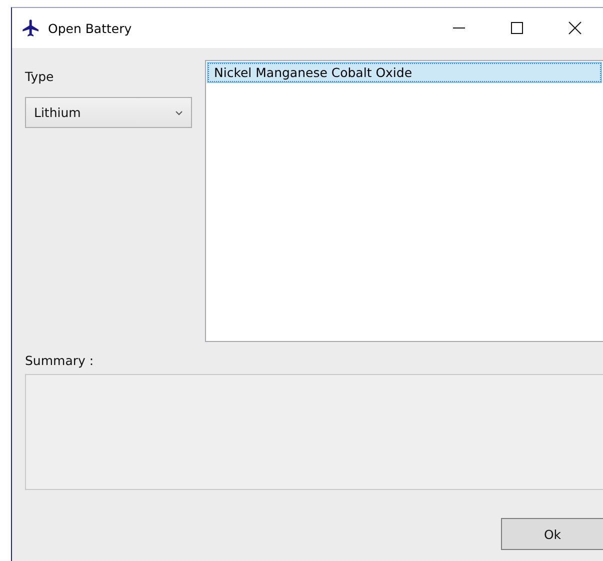 This screenshot has height=561, width=603. Describe the element at coordinates (40, 76) in the screenshot. I see `type-label: Type` at that location.